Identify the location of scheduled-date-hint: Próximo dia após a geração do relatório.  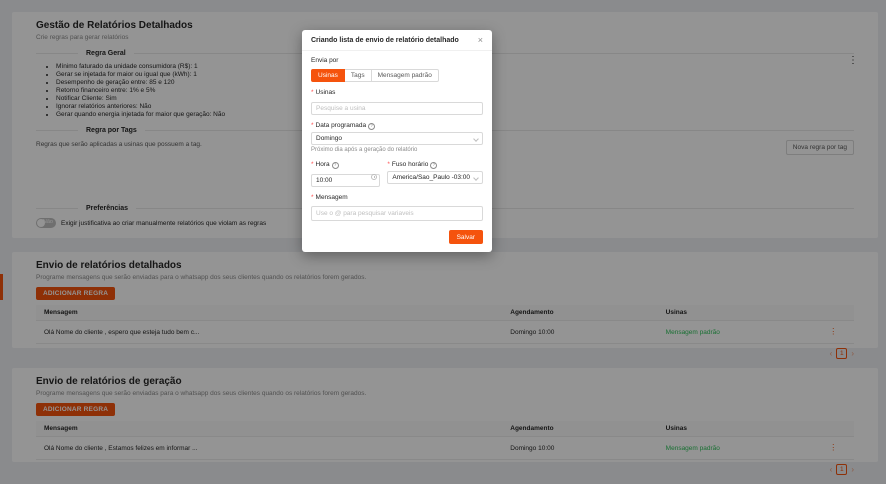
(364, 150).